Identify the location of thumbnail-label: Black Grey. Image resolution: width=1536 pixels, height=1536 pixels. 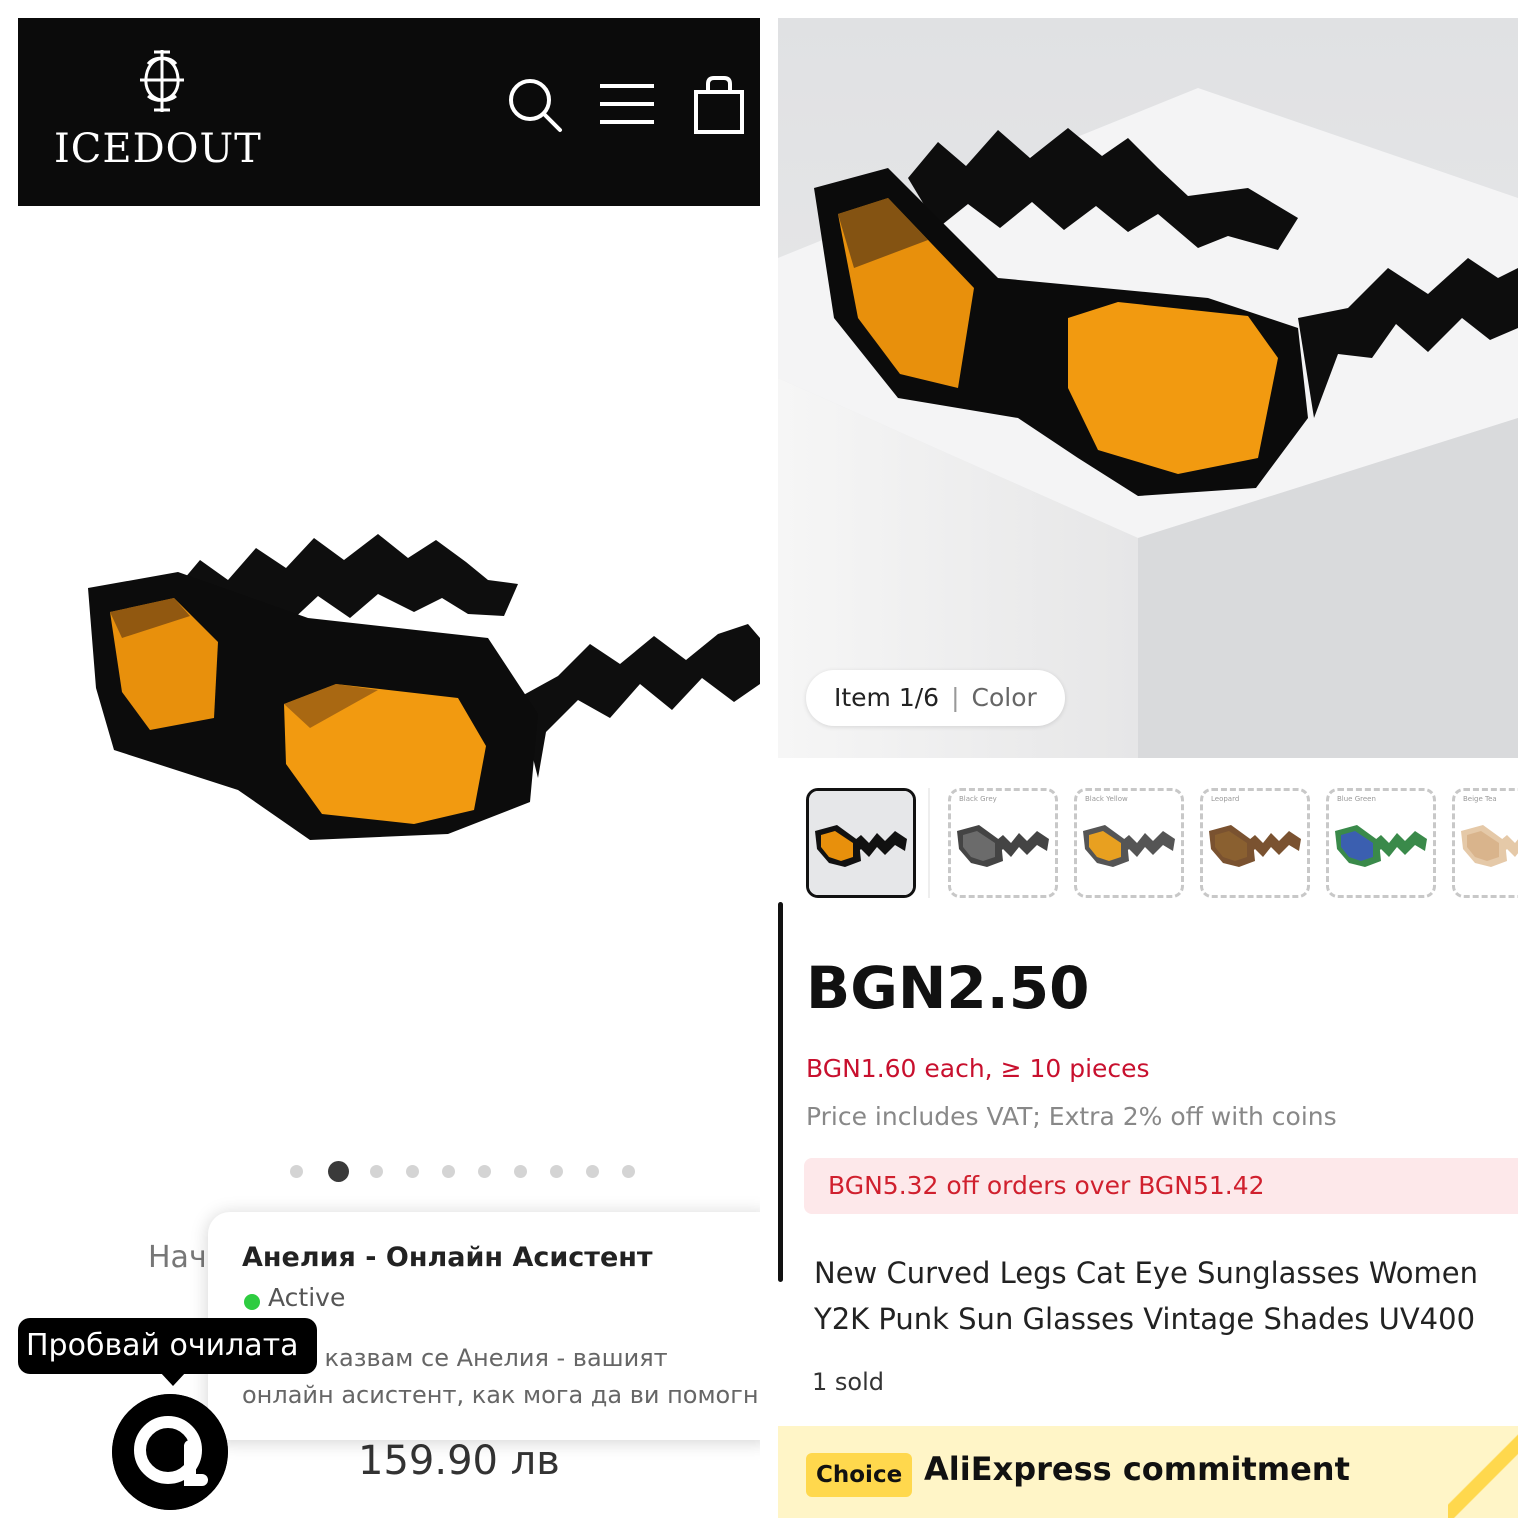
(978, 799).